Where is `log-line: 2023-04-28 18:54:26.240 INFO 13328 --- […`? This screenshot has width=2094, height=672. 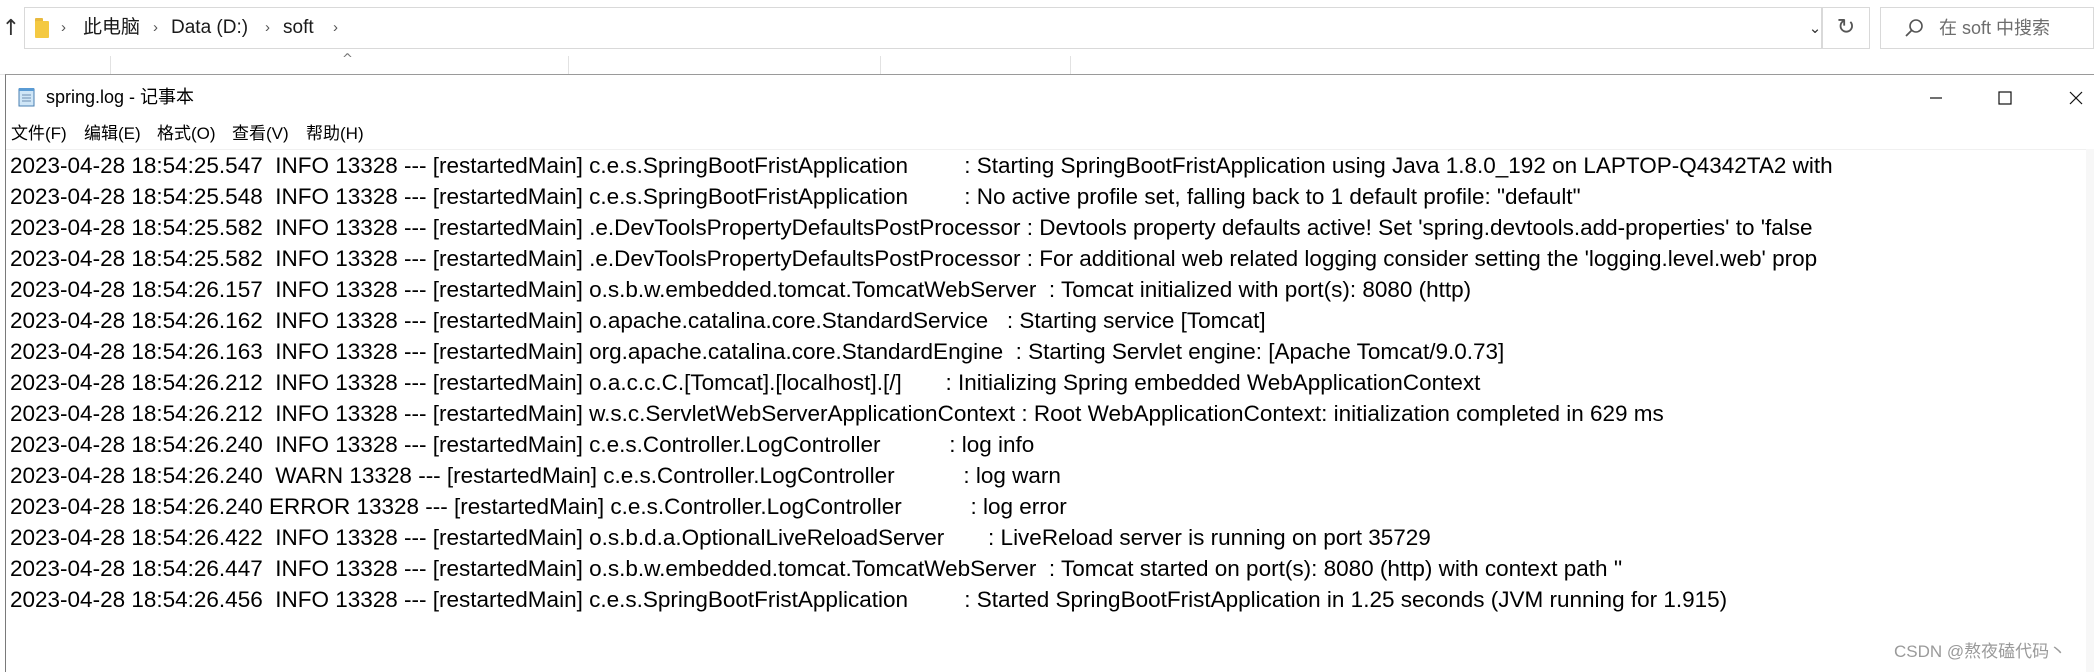
log-line: 2023-04-28 18:54:26.240 INFO 13328 --- [… is located at coordinates (522, 444).